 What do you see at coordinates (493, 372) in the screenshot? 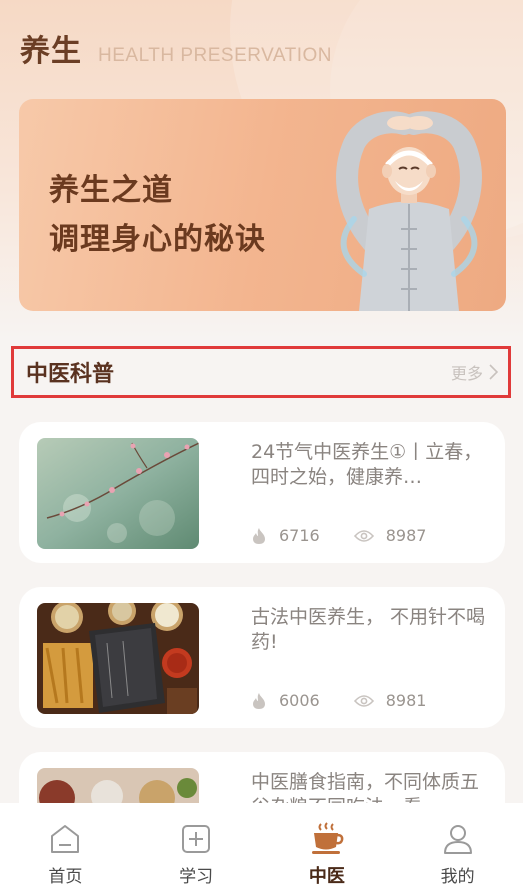
I see `chevron-right-icon` at bounding box center [493, 372].